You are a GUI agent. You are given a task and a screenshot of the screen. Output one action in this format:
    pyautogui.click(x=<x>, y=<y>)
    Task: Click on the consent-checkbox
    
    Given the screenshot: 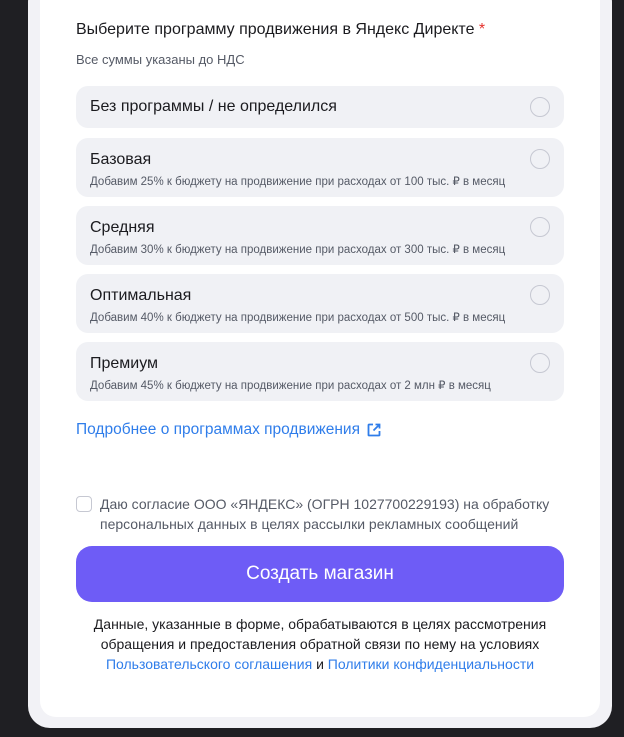 What is the action you would take?
    pyautogui.click(x=84, y=504)
    